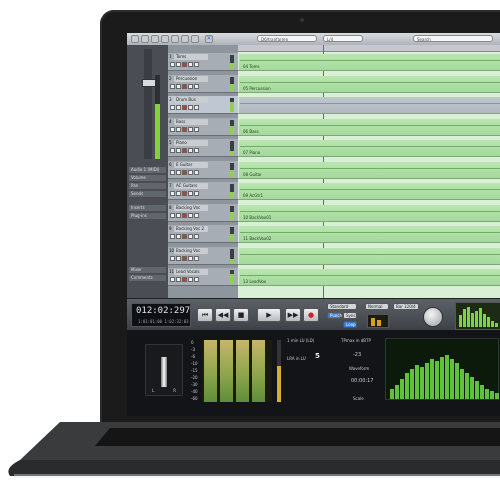  I want to click on mode-dropdown: Standard, so click(342, 306).